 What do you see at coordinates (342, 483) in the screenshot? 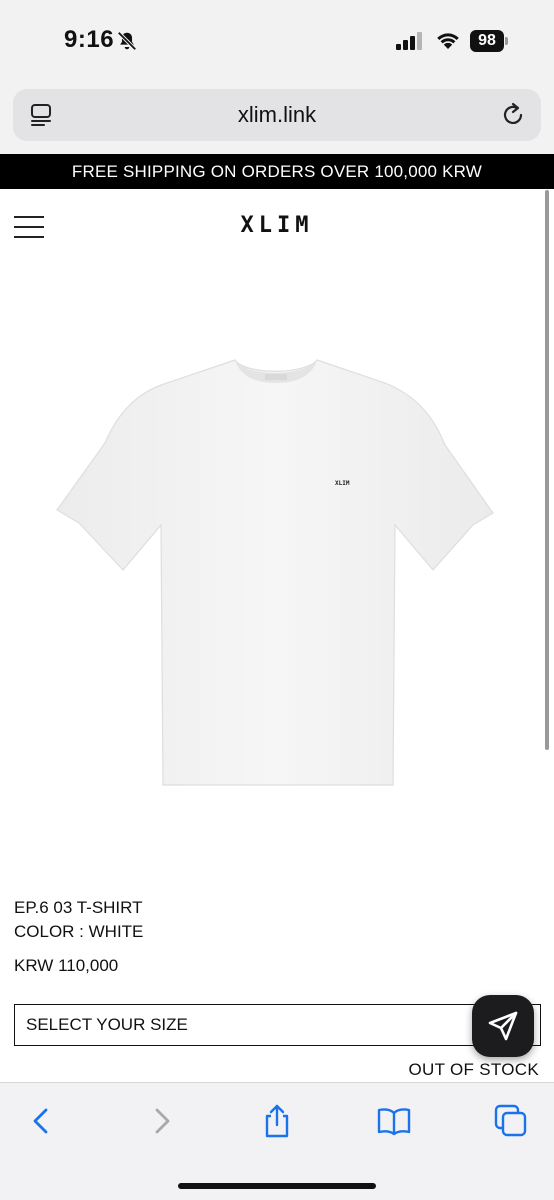
I see `chest-logo: XLIM` at bounding box center [342, 483].